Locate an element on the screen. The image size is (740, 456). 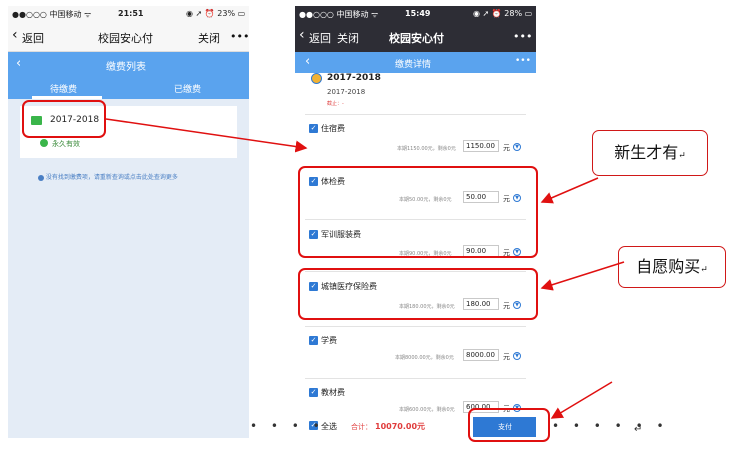
return-mark: ↵ is located at coordinates (638, 429).